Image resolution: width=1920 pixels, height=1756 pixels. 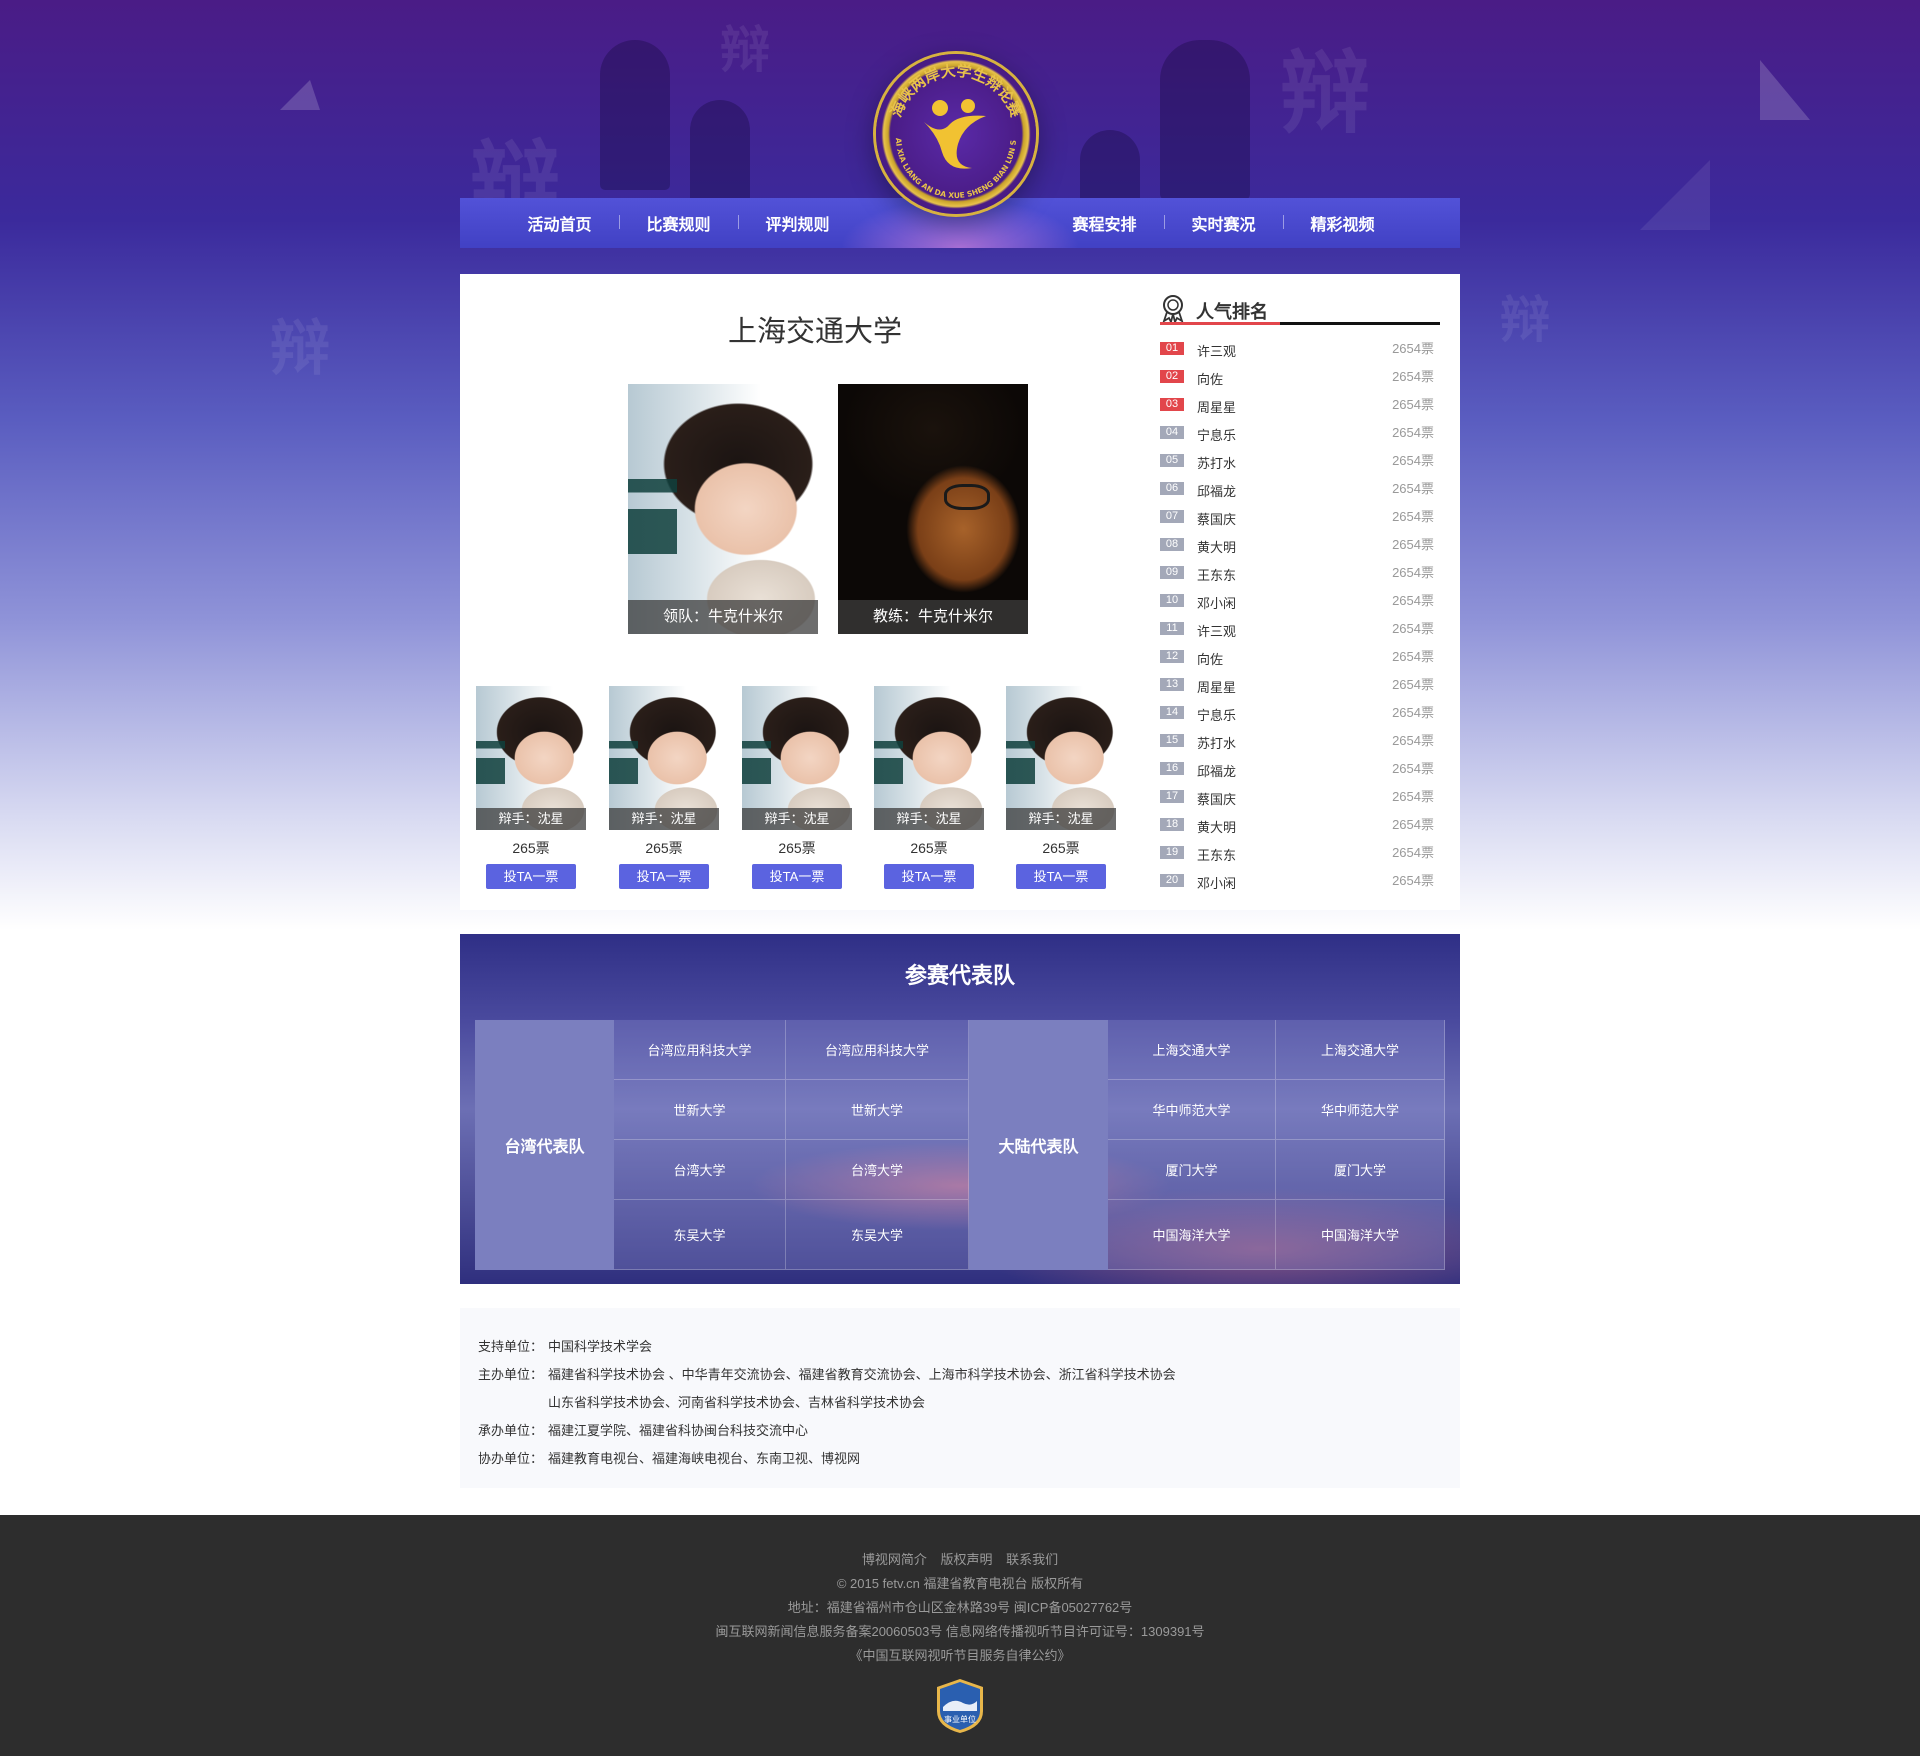 I want to click on nav-home: 活动首页, so click(x=559, y=223).